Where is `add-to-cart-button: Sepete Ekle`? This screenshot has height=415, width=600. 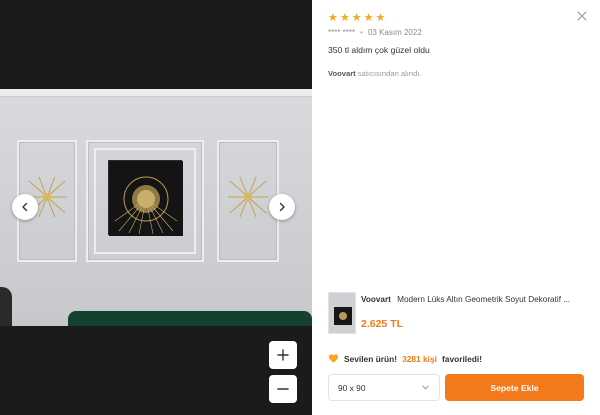
add-to-cart-button: Sepete Ekle is located at coordinates (514, 387).